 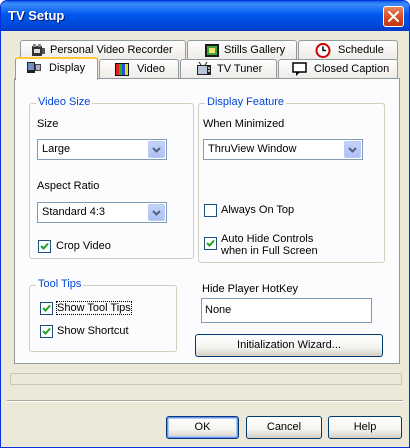 I want to click on tool-tips-group: Tool Tips Show Tool Tips Show Shortcut, so click(x=103, y=315).